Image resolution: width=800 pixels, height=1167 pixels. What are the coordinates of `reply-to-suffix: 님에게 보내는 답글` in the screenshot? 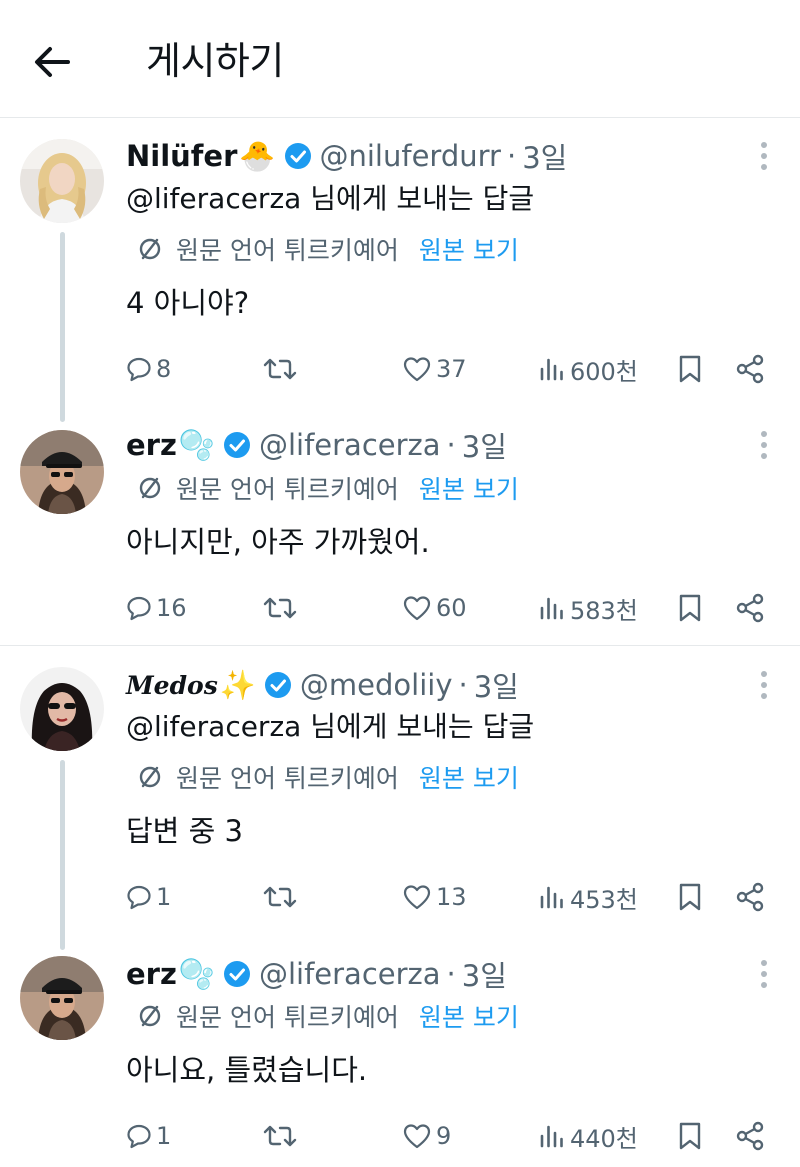 It's located at (418, 198).